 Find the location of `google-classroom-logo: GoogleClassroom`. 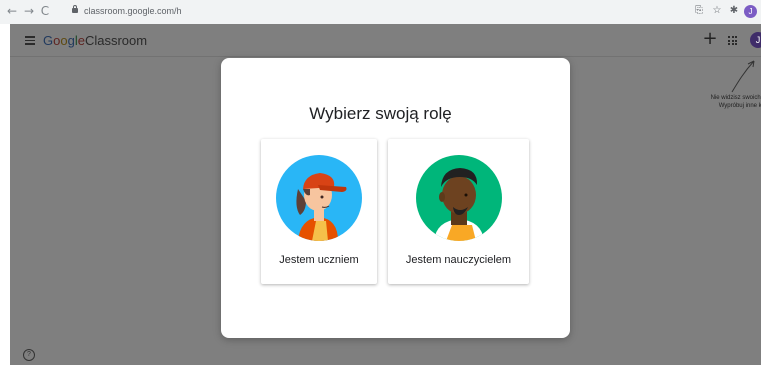

google-classroom-logo: GoogleClassroom is located at coordinates (95, 40).